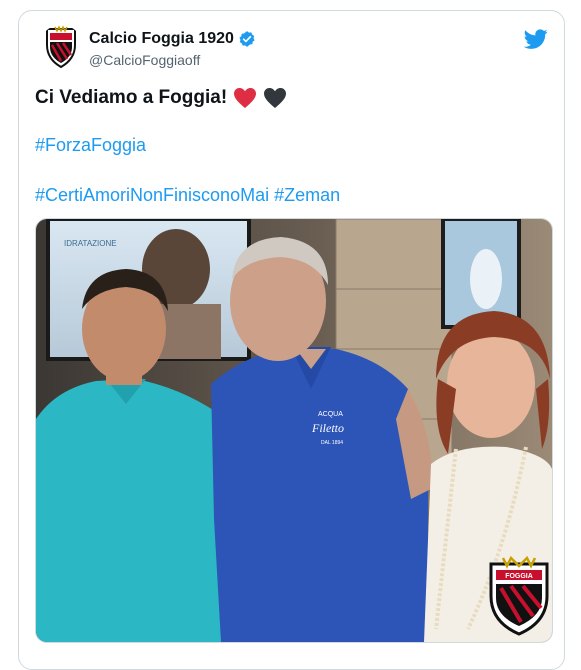 The height and width of the screenshot is (670, 581). I want to click on black-heart-icon, so click(275, 98).